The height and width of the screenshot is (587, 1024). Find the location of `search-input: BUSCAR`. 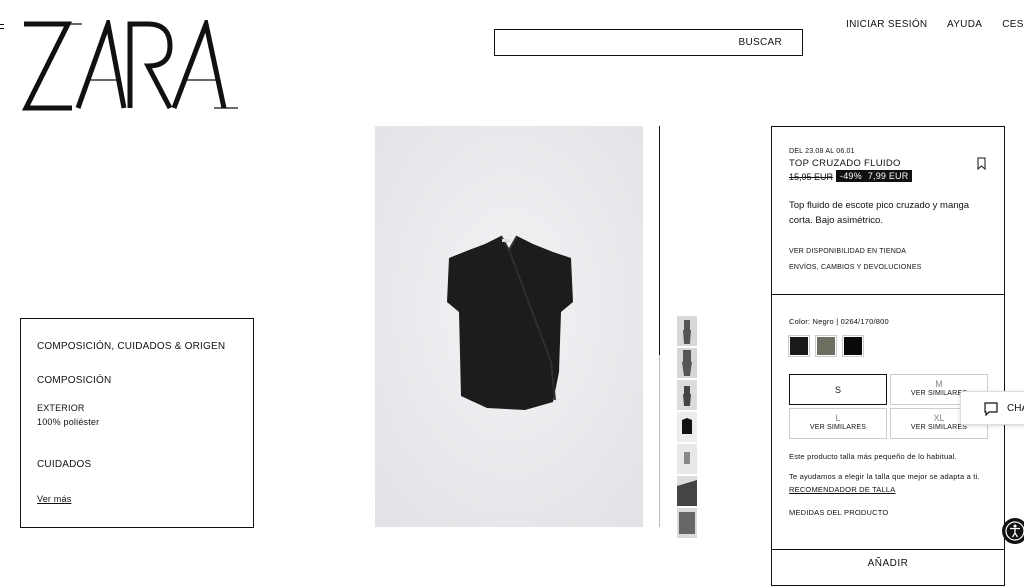

search-input: BUSCAR is located at coordinates (648, 42).